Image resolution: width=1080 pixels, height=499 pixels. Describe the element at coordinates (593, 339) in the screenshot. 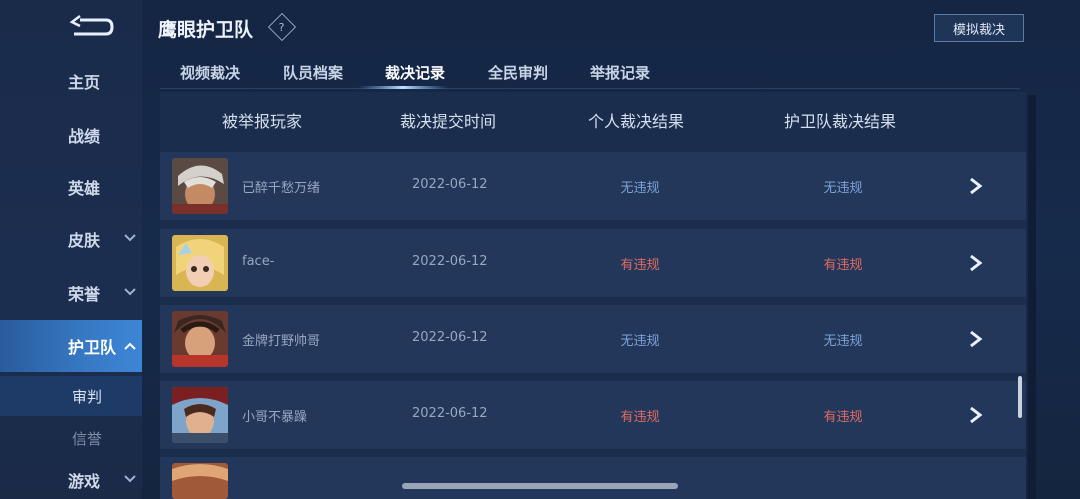

I see `table-row: 金牌打野帅哥 2022-06-12 无违规 无违规` at that location.